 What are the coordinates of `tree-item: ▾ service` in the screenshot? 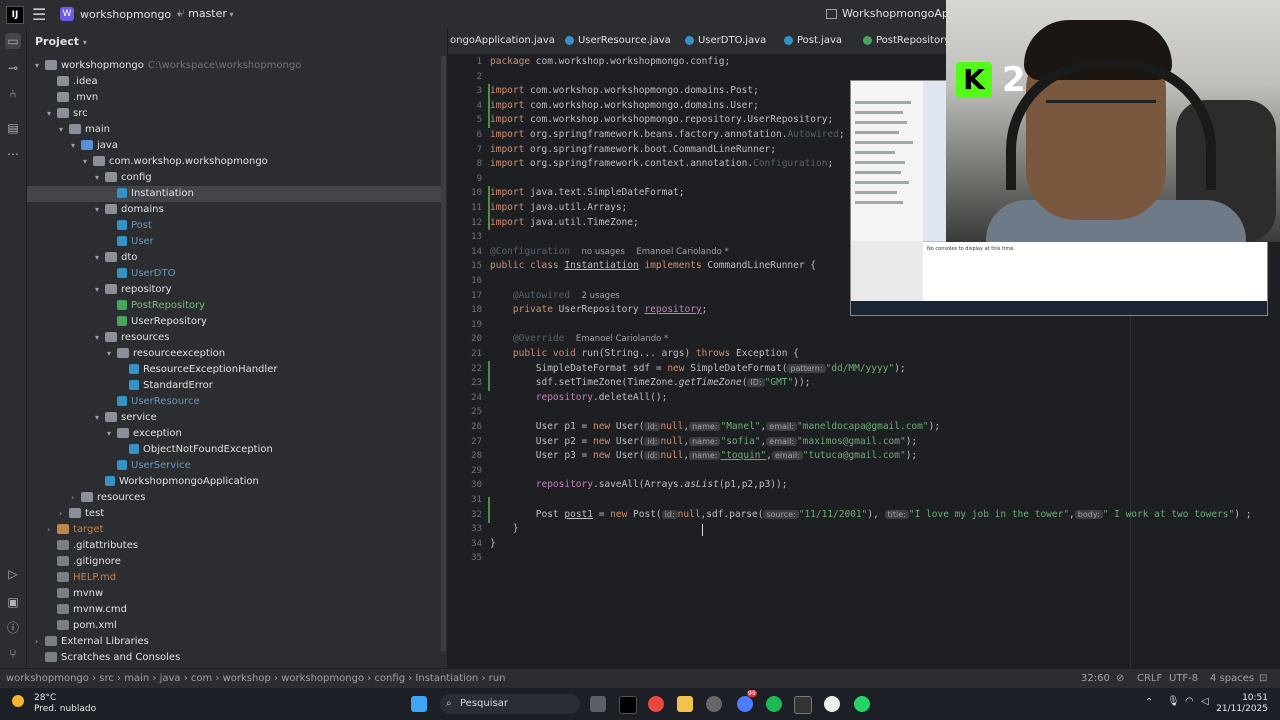 It's located at (234, 418).